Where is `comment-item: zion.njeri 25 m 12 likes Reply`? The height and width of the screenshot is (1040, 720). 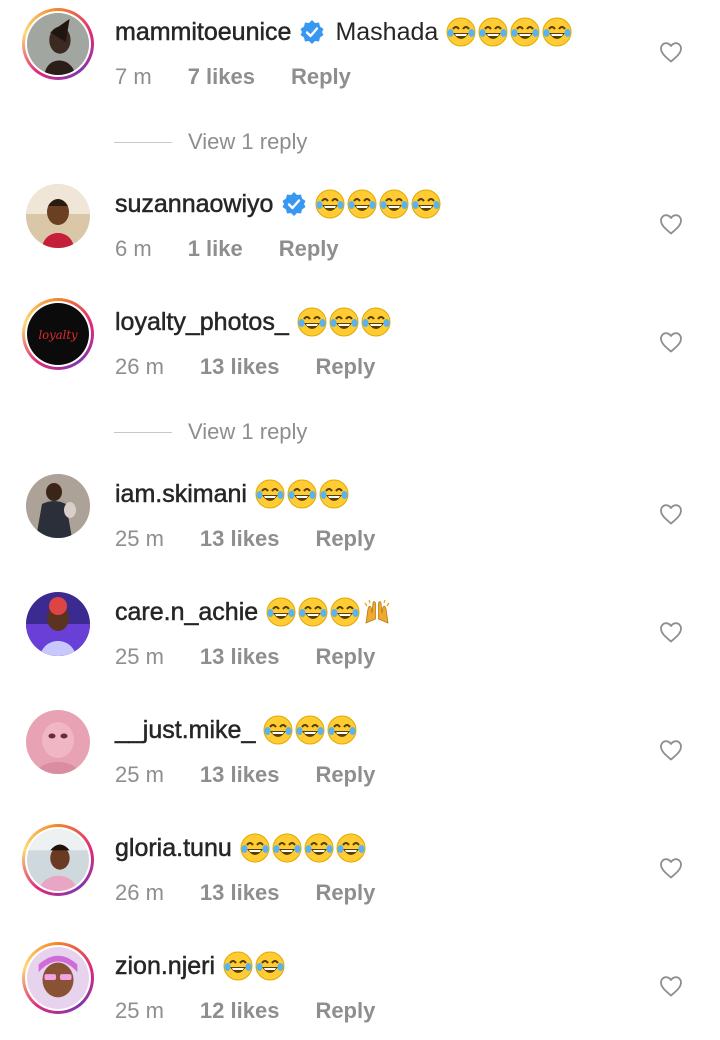 comment-item: zion.njeri 25 m 12 likes Reply is located at coordinates (360, 984).